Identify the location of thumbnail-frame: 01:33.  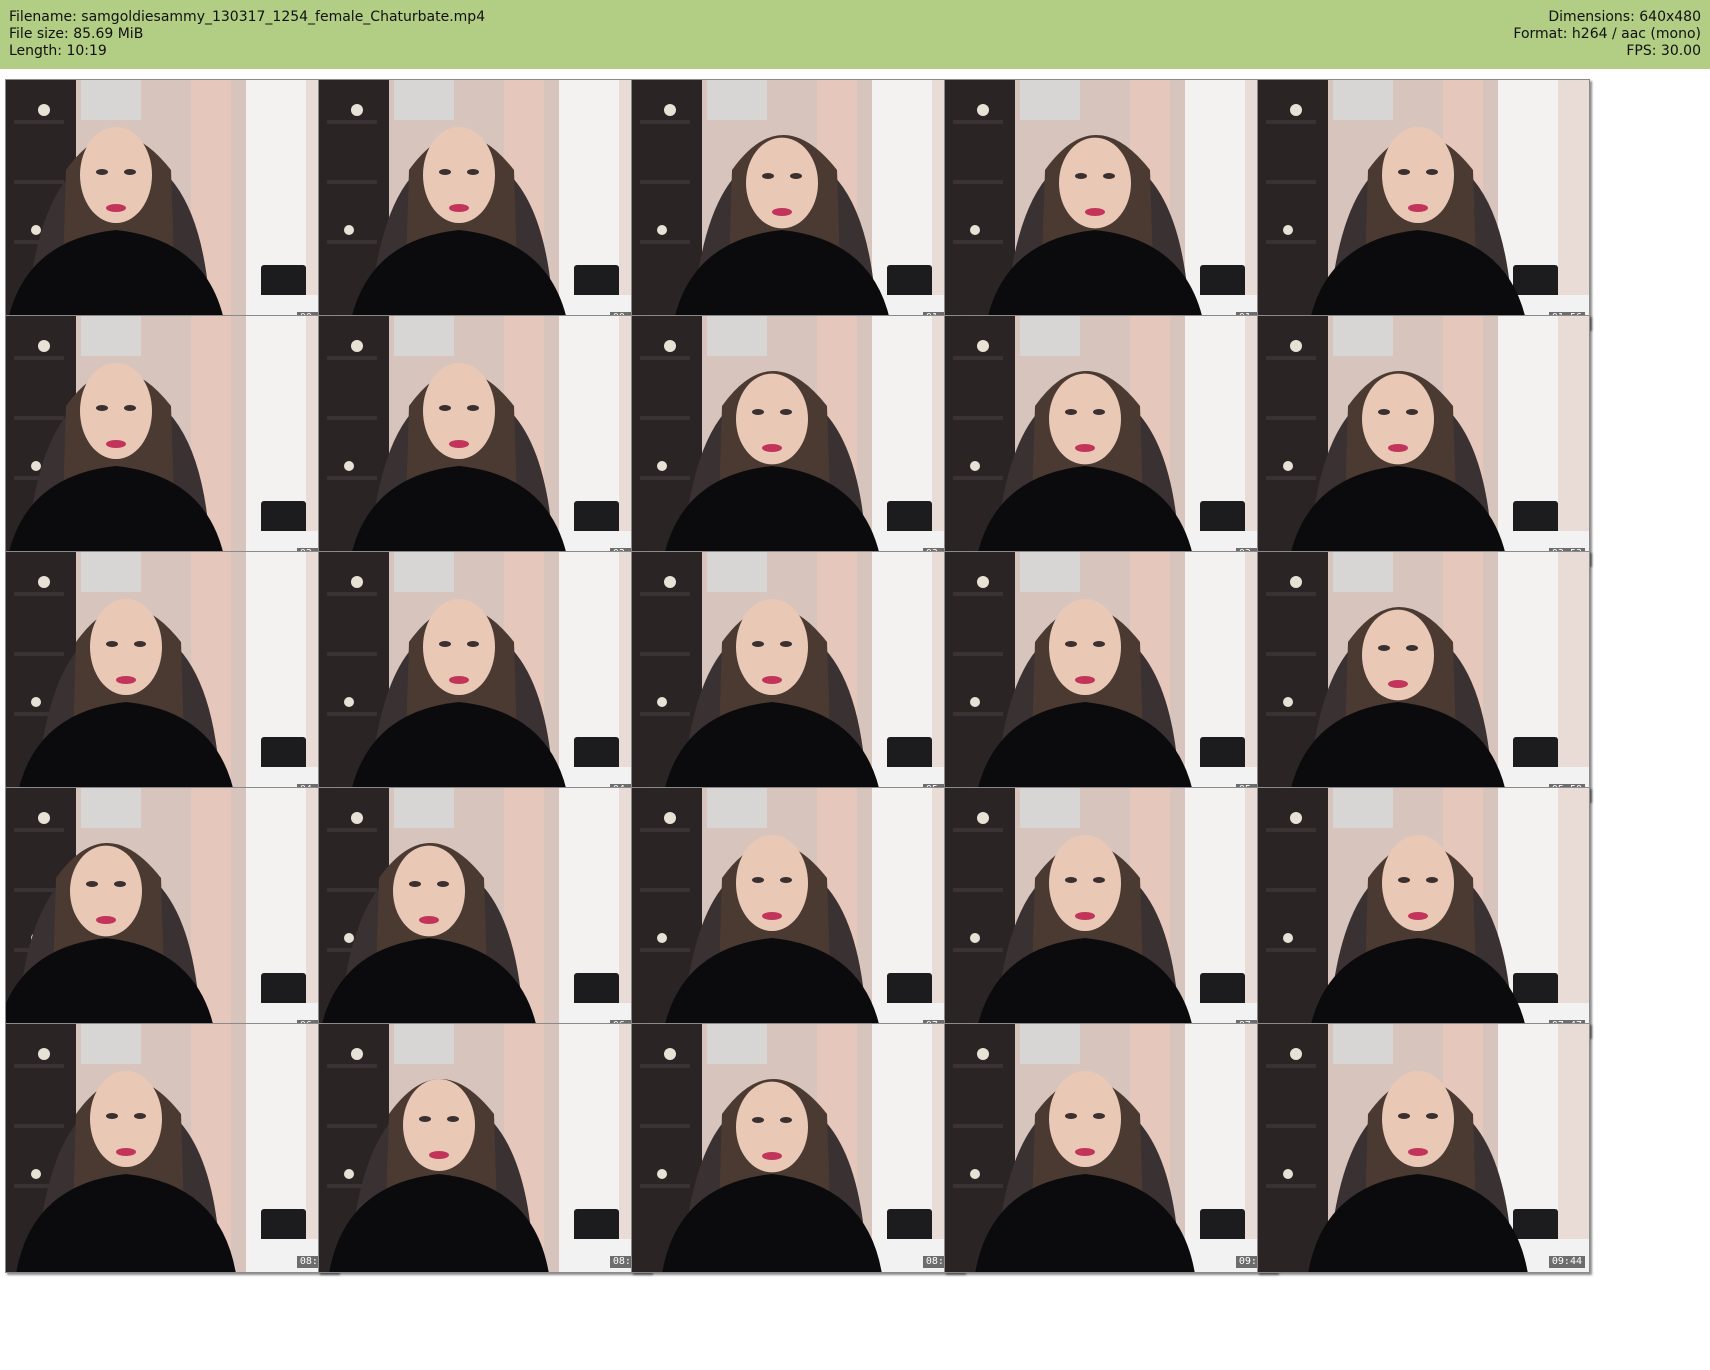
(1110, 204).